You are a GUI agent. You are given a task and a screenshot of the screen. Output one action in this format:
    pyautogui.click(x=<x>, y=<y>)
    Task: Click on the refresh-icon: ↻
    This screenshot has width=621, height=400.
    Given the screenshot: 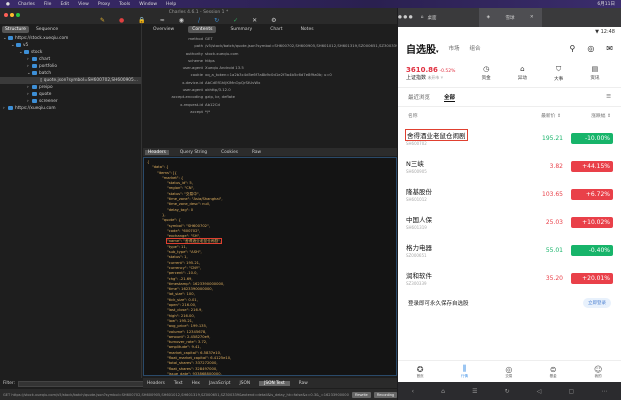 What is the action you would take?
    pyautogui.click(x=216, y=20)
    